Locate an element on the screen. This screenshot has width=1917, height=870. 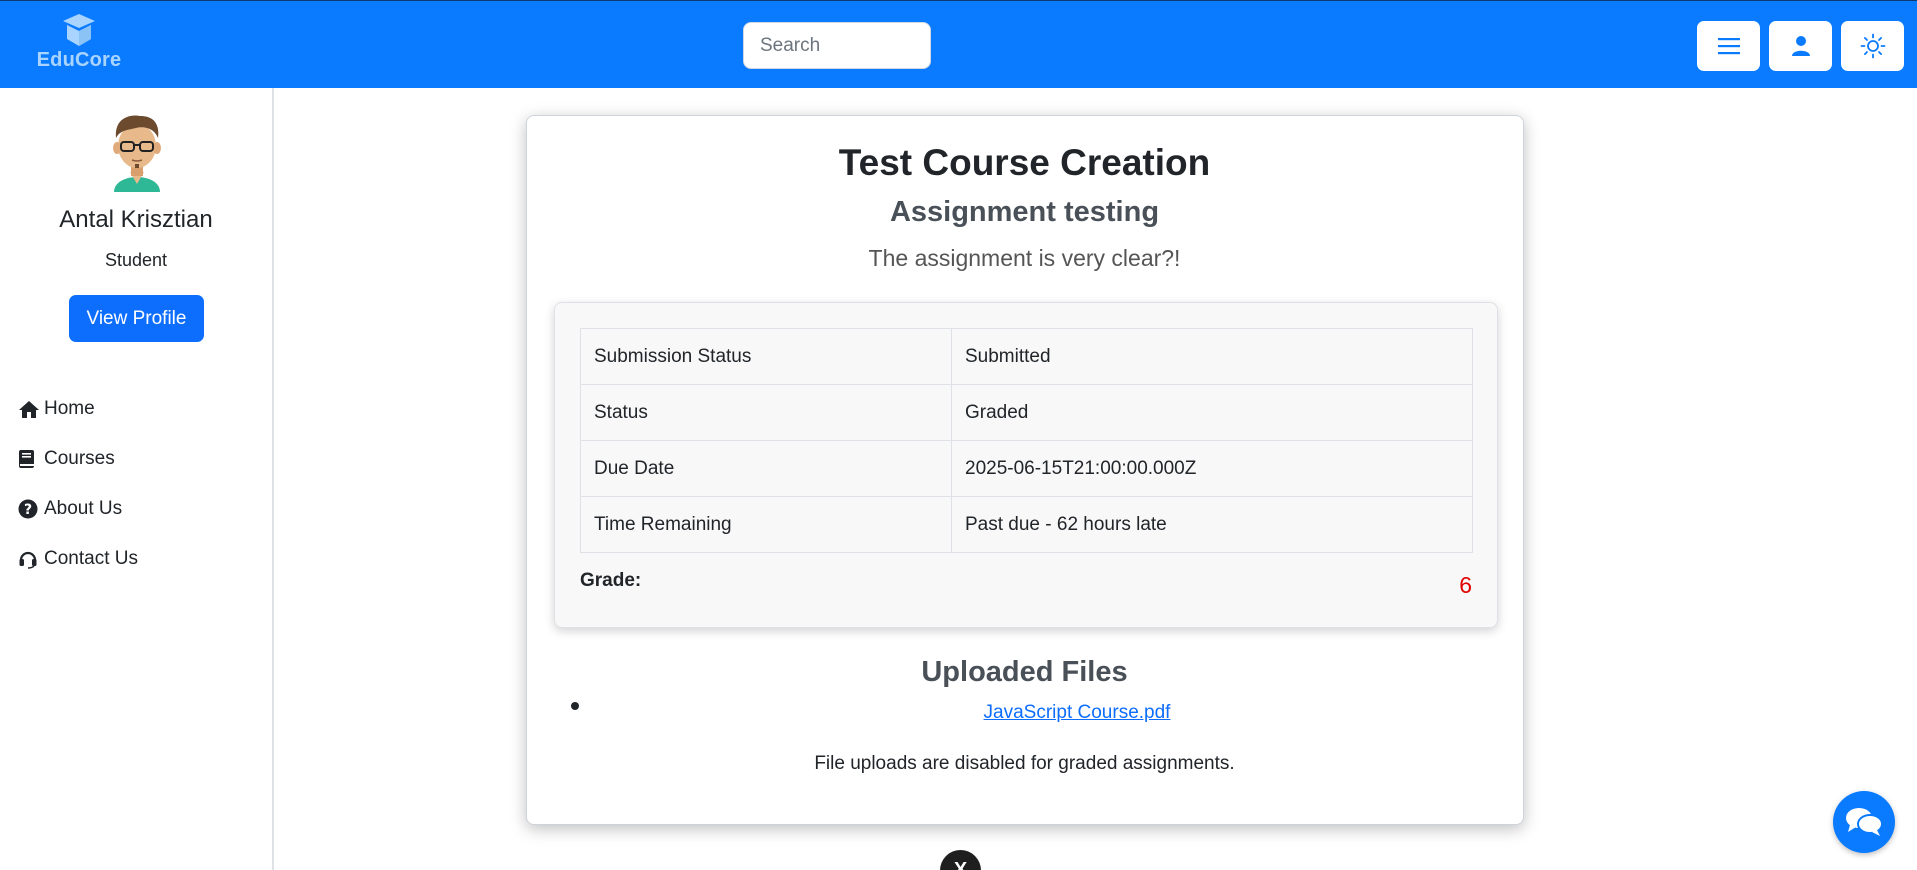
sidebar-item-courses: Courses is located at coordinates (78, 459).